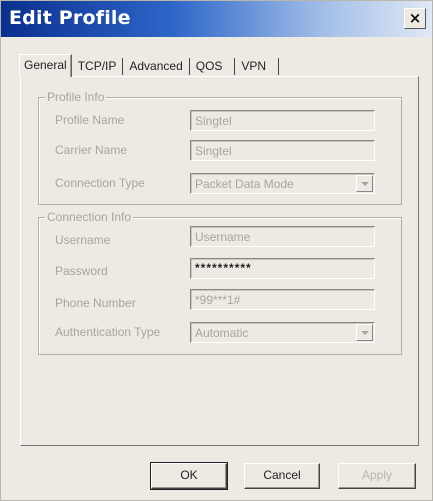  Describe the element at coordinates (70, 18) in the screenshot. I see `dialog-title: Edit Profile` at that location.